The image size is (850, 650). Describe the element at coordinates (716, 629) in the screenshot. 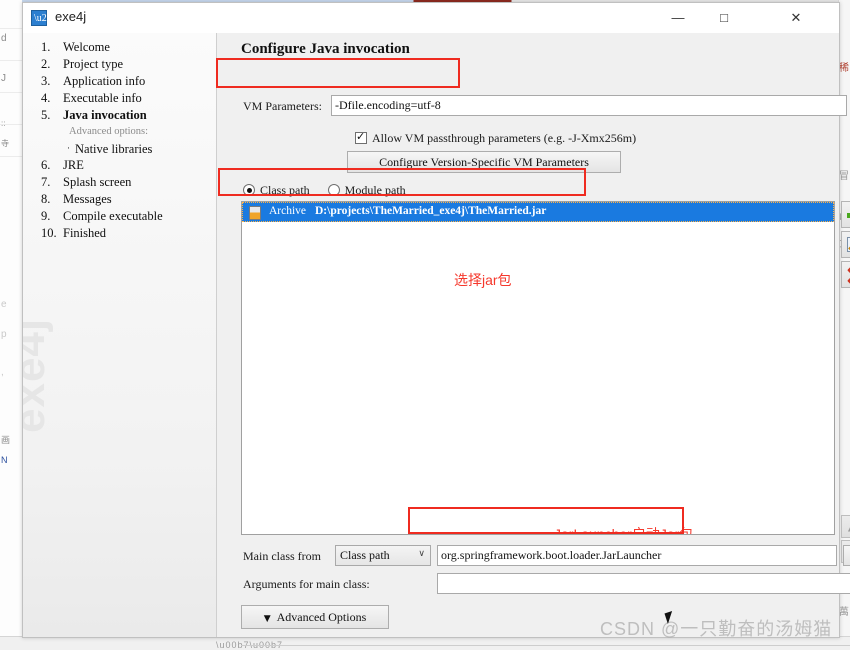

I see `csdn-watermark: CSDN @一只勤奋的汤姆猫` at that location.